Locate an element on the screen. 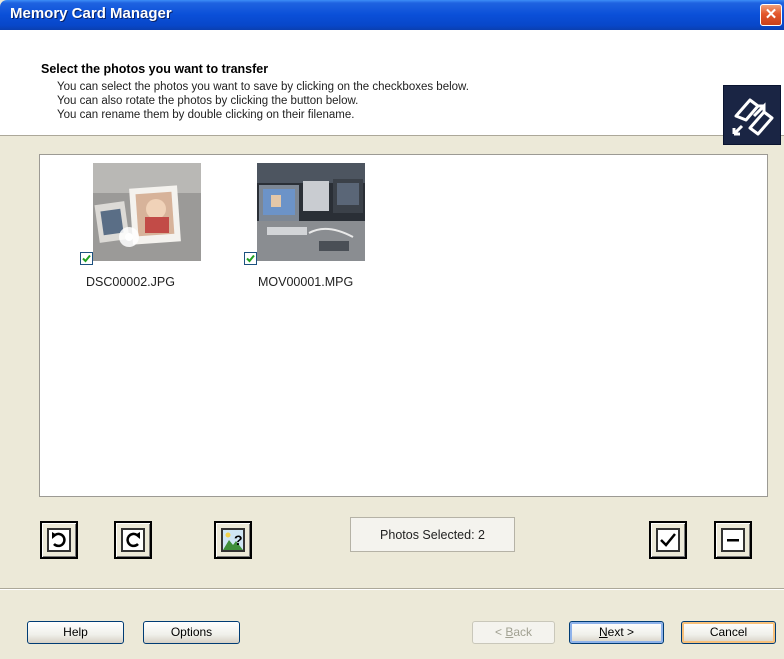 This screenshot has width=784, height=659. photo-item: DSC00002.JPG is located at coordinates (141, 228).